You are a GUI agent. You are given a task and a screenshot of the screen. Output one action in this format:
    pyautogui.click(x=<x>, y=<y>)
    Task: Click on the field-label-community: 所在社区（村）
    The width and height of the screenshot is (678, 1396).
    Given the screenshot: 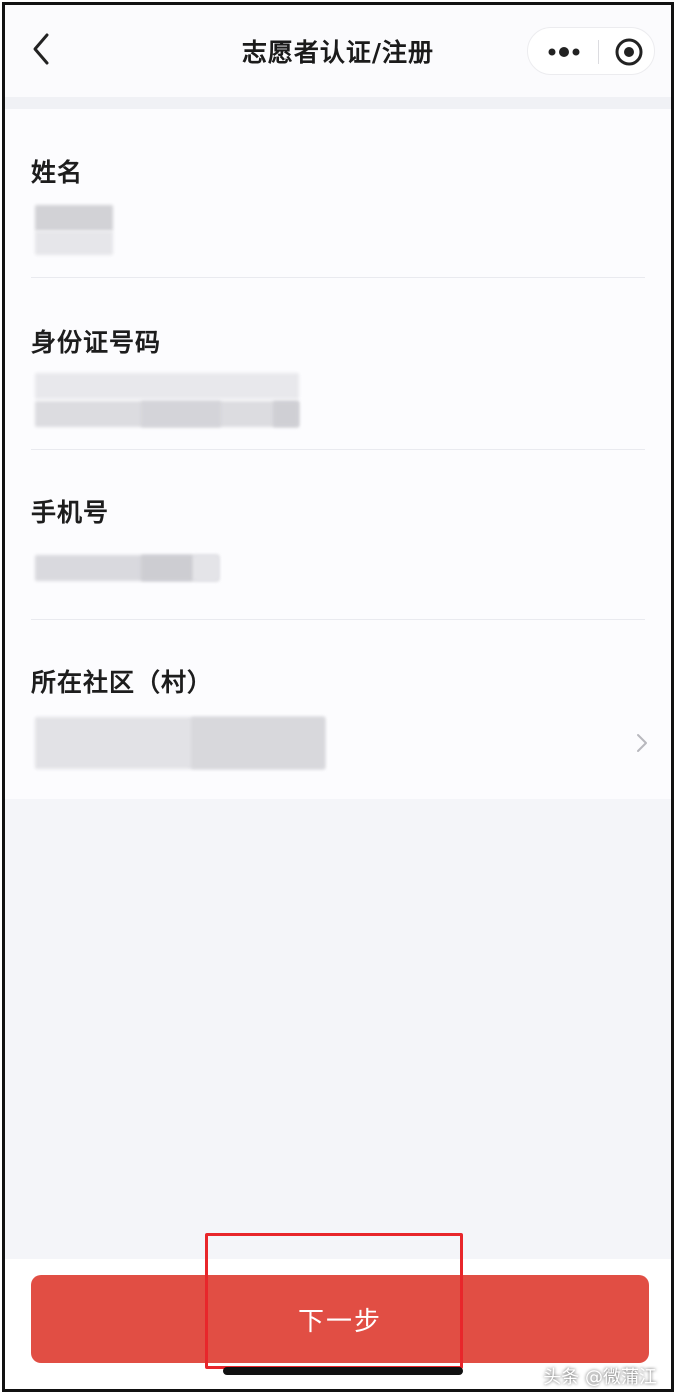 What is the action you would take?
    pyautogui.click(x=122, y=682)
    